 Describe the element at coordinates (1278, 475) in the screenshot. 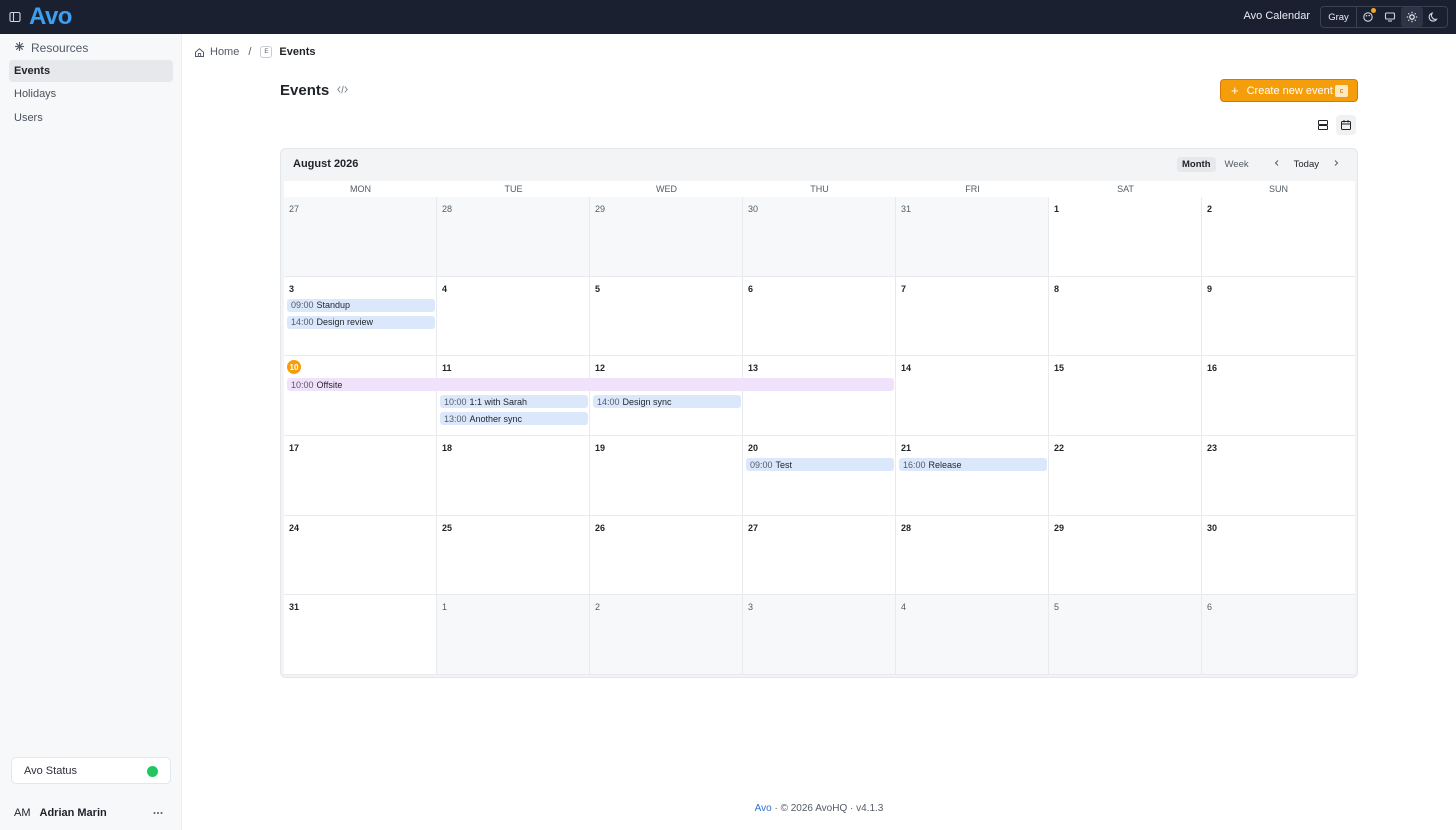

I see `day-cell: 23` at that location.